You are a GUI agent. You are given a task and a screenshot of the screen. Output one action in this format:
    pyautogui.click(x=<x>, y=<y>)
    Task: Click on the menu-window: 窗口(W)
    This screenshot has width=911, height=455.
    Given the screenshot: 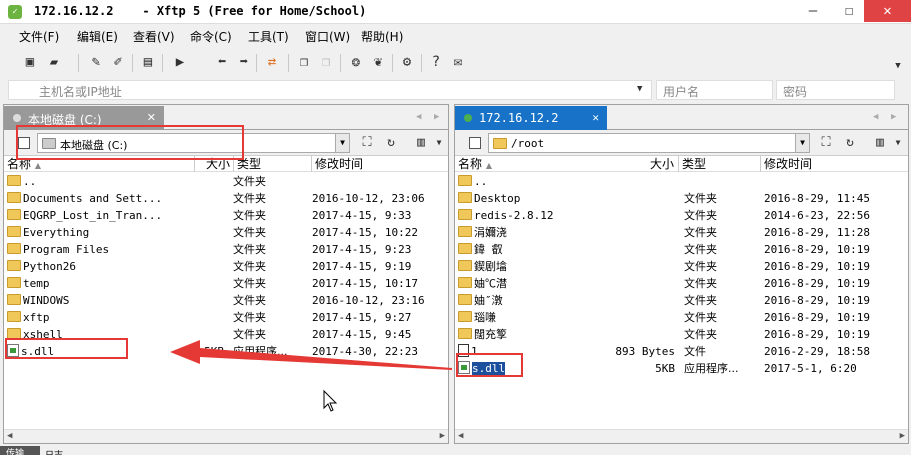 What is the action you would take?
    pyautogui.click(x=327, y=36)
    